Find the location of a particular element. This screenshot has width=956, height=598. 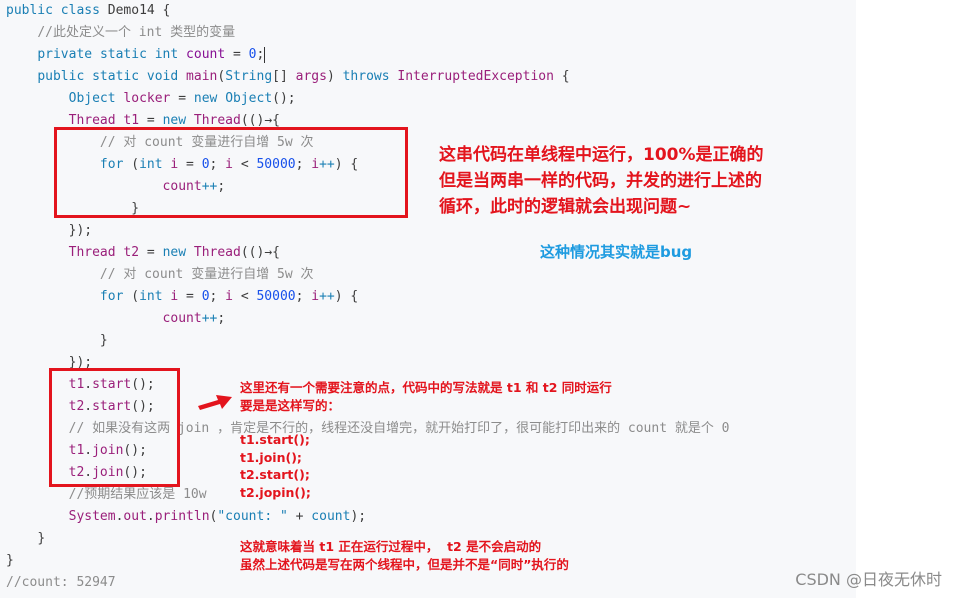

code-token: + is located at coordinates (299, 516).